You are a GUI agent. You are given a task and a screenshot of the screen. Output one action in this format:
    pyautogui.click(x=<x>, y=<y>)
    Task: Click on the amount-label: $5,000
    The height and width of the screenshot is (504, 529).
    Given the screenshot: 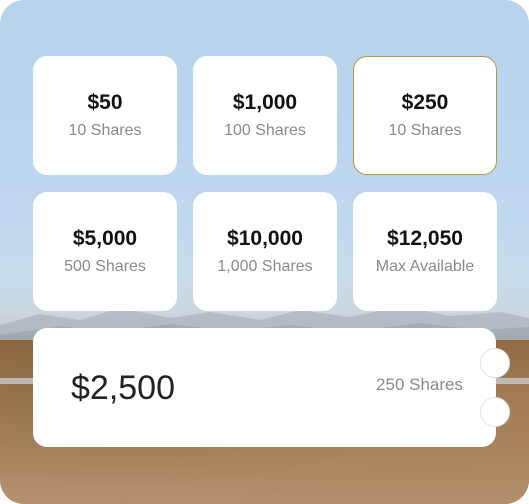 What is the action you would take?
    pyautogui.click(x=105, y=238)
    